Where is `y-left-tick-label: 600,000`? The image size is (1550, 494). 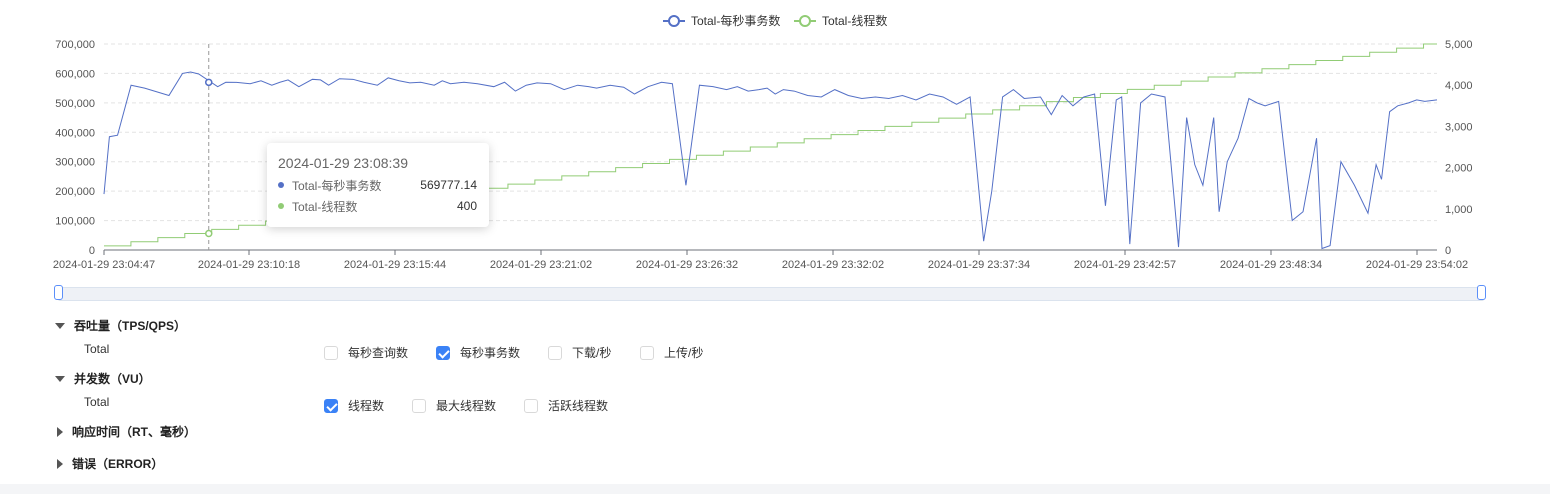
y-left-tick-label: 600,000 is located at coordinates (75, 74).